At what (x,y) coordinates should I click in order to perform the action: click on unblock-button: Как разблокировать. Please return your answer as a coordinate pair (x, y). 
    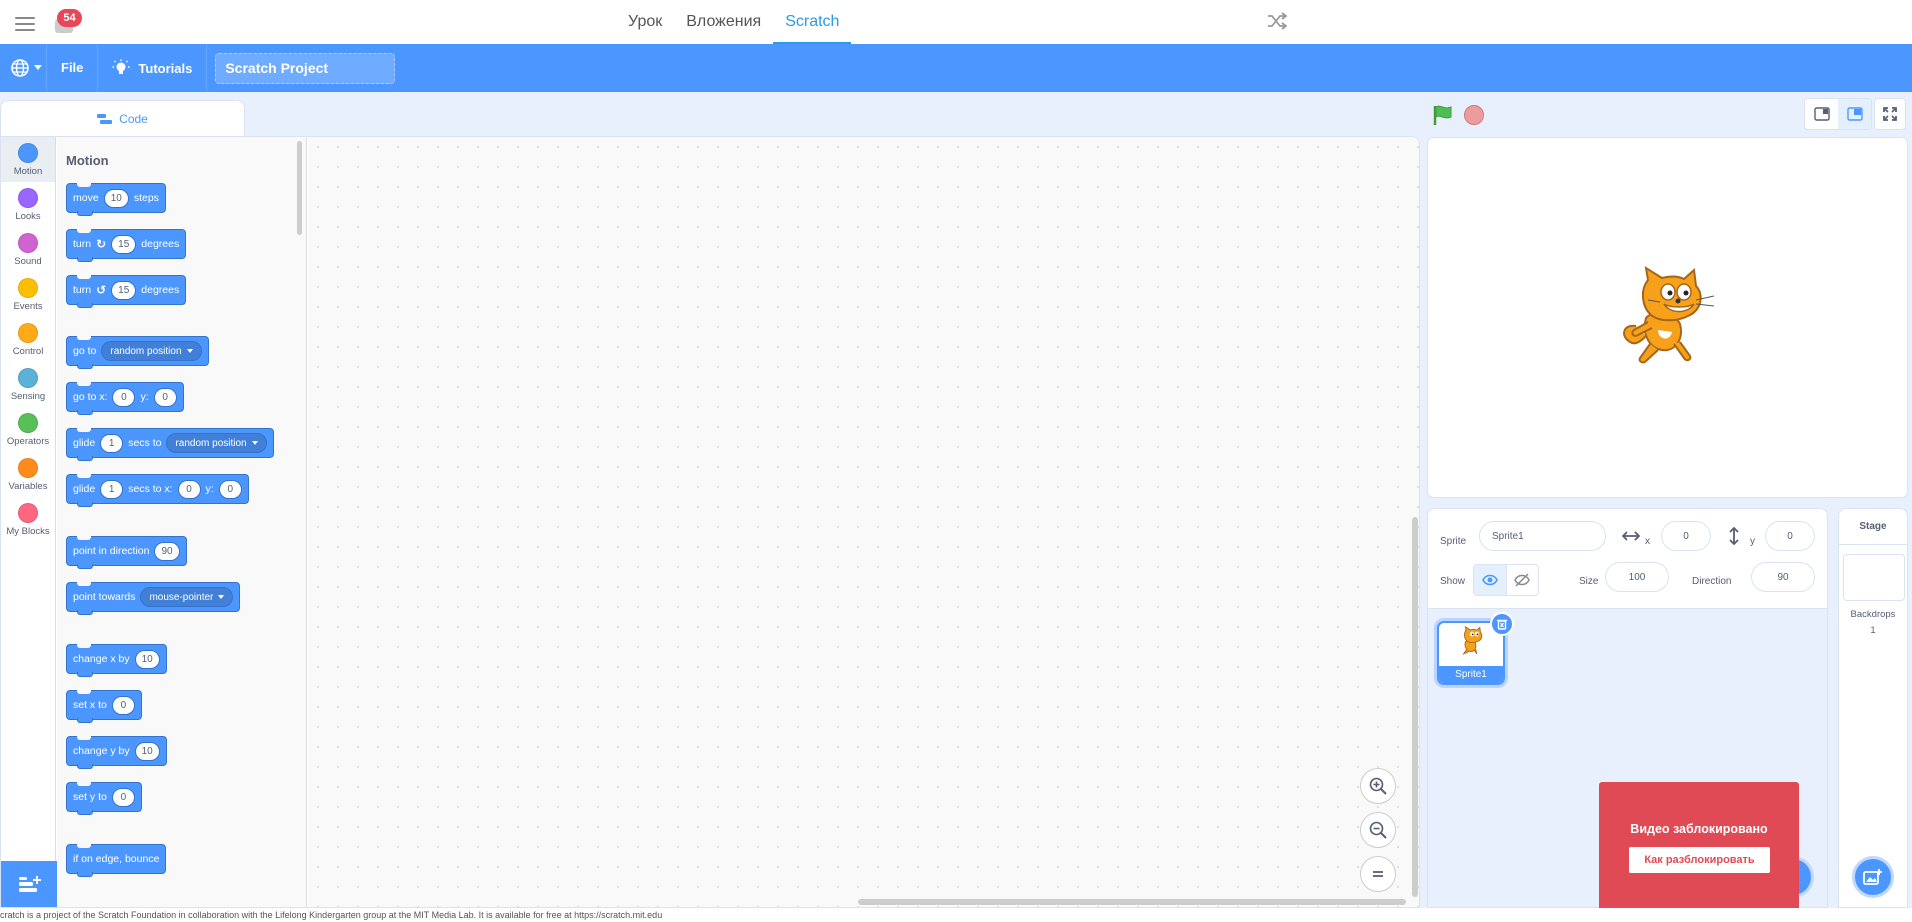
    Looking at the image, I should click on (1699, 860).